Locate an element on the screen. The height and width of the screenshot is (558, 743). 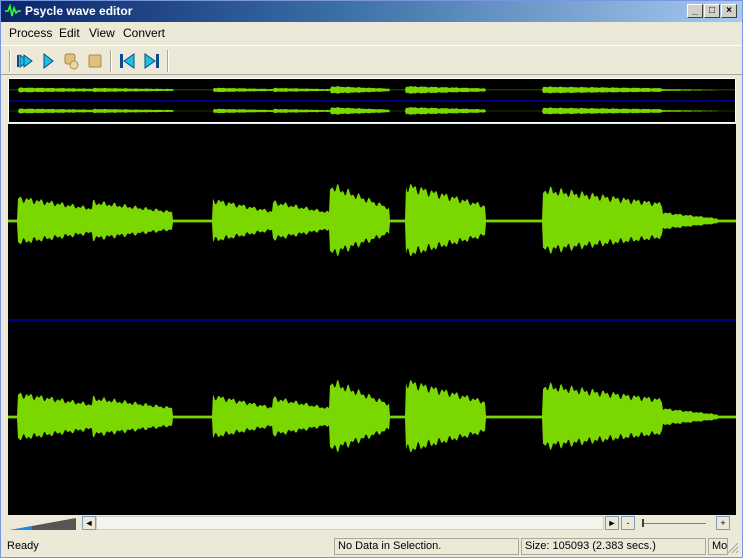
minimize-icon: _ is located at coordinates (695, 10).